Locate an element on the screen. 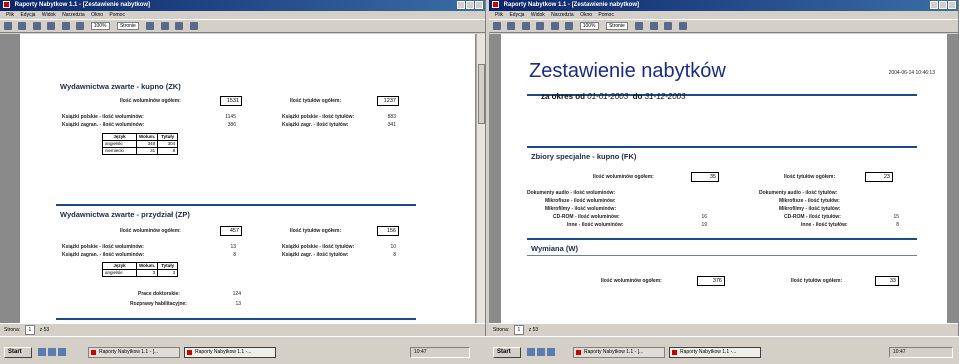  table-row: niemiecki 31 8 is located at coordinates (140, 151).